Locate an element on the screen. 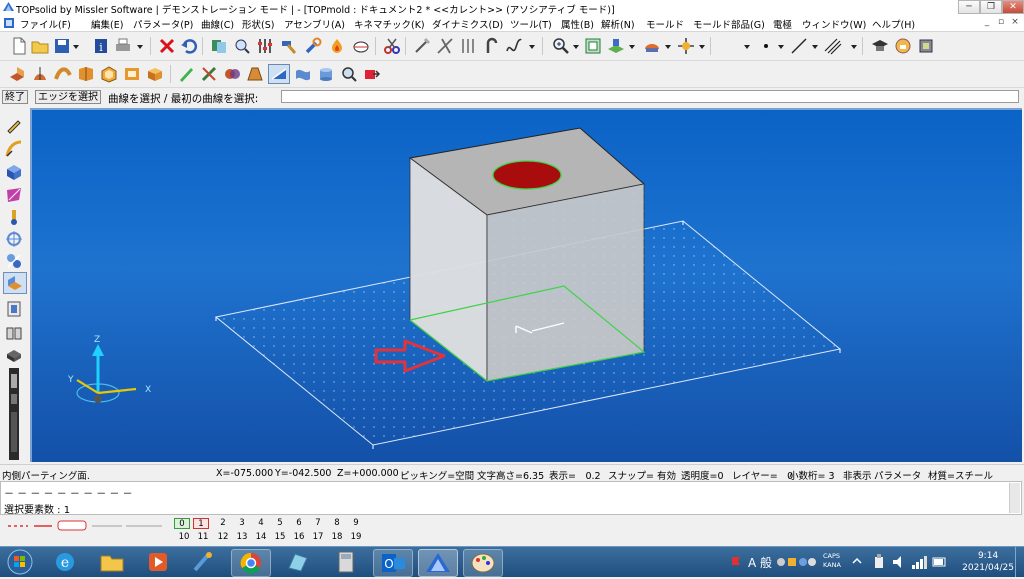 Image resolution: width=1024 pixels, height=579 pixels. menu-assembly: アセンブリ(A) is located at coordinates (314, 24).